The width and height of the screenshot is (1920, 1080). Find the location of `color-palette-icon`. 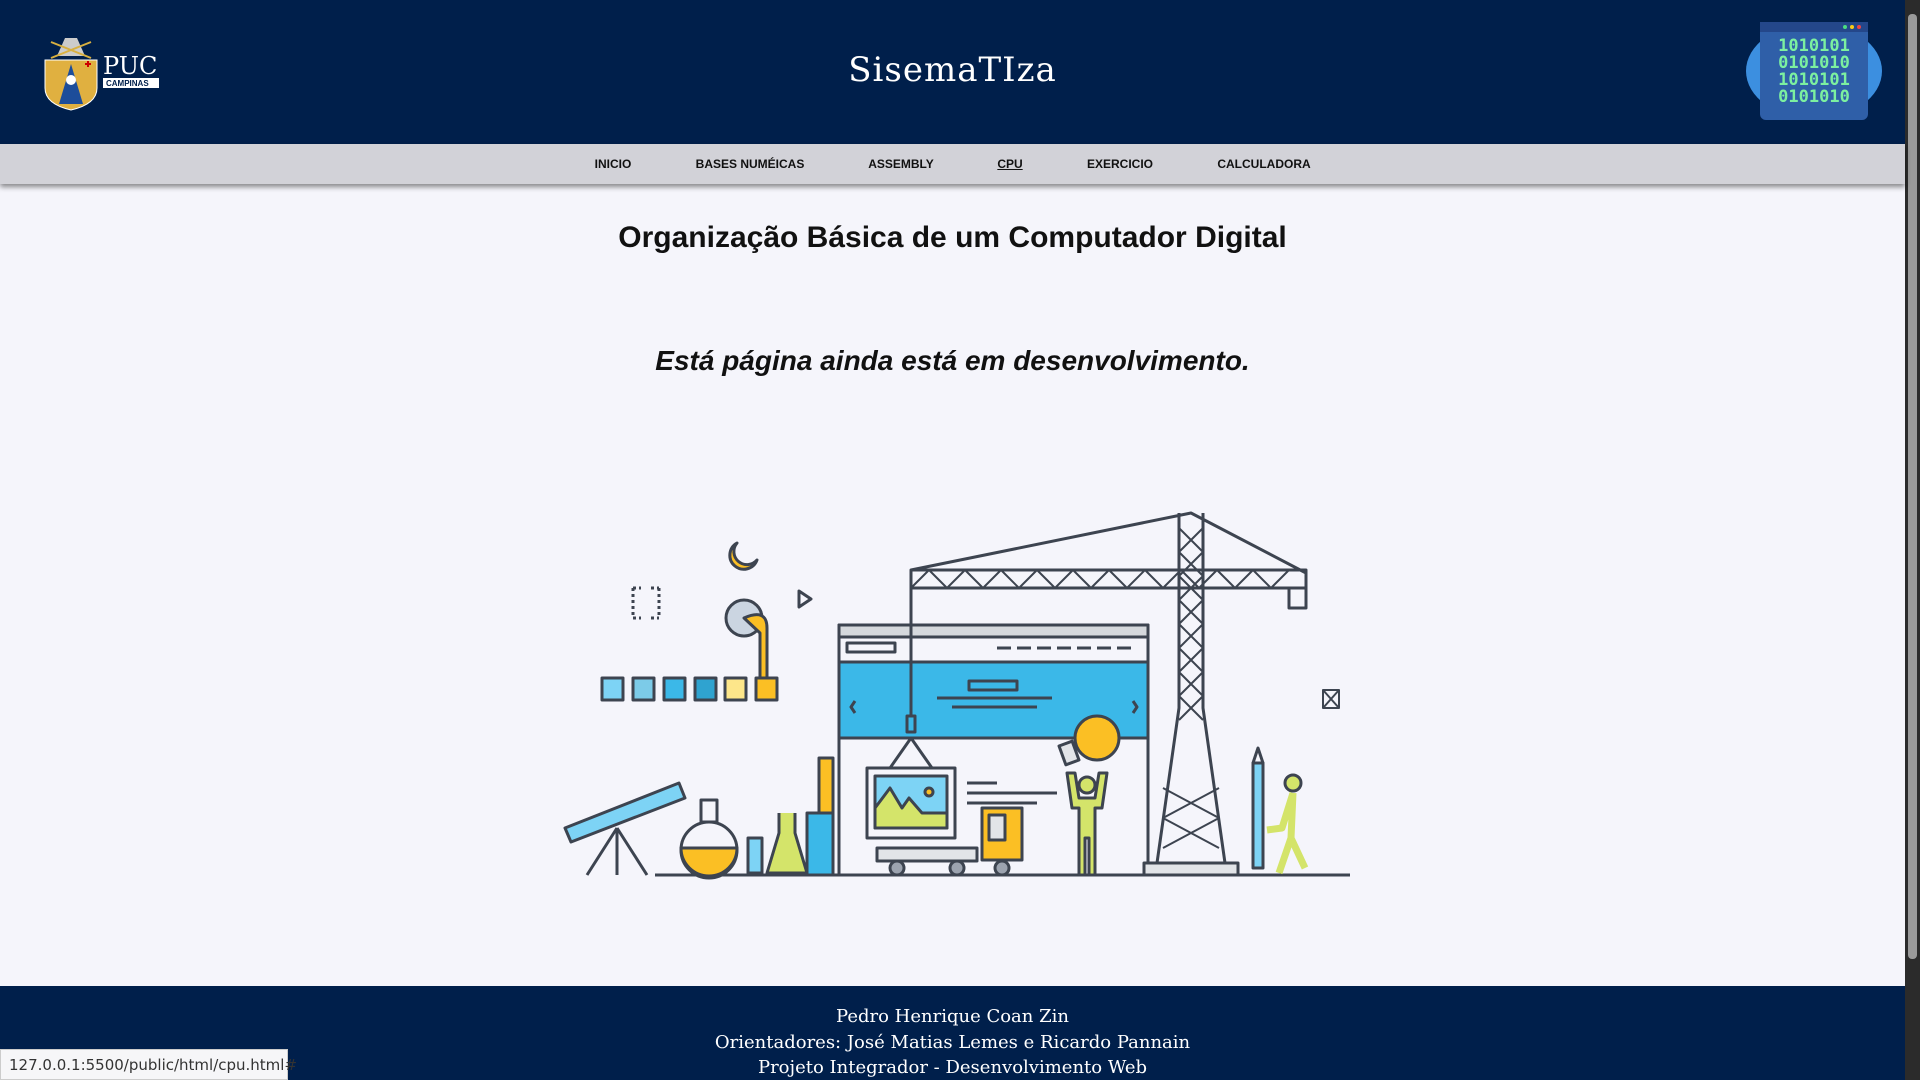

color-palette-icon is located at coordinates (689, 689).